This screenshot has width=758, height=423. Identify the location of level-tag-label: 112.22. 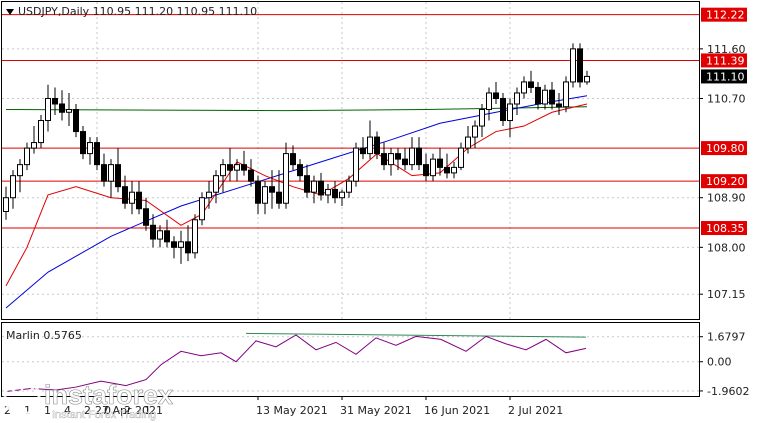
(725, 15).